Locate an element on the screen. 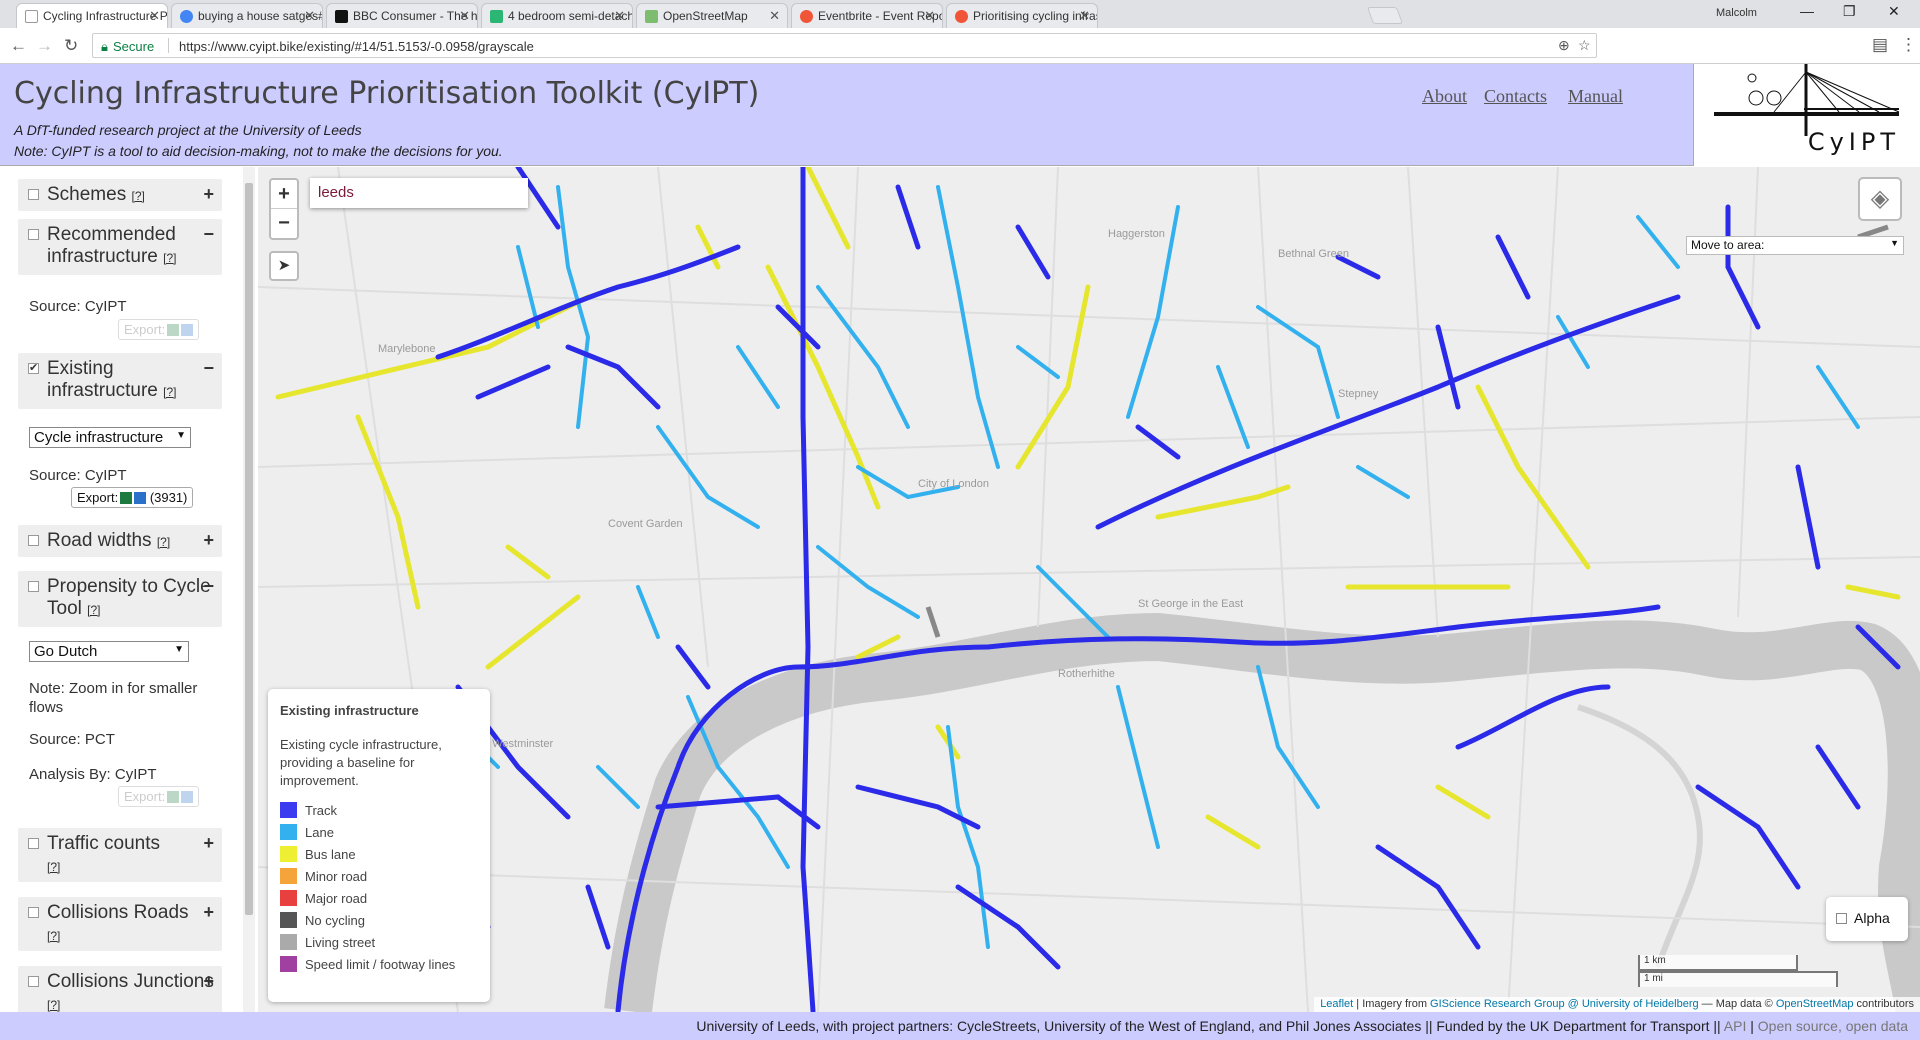 The image size is (1920, 1040). layer-existing-infrastructure: Existing infrastructure [?] − is located at coordinates (120, 381).